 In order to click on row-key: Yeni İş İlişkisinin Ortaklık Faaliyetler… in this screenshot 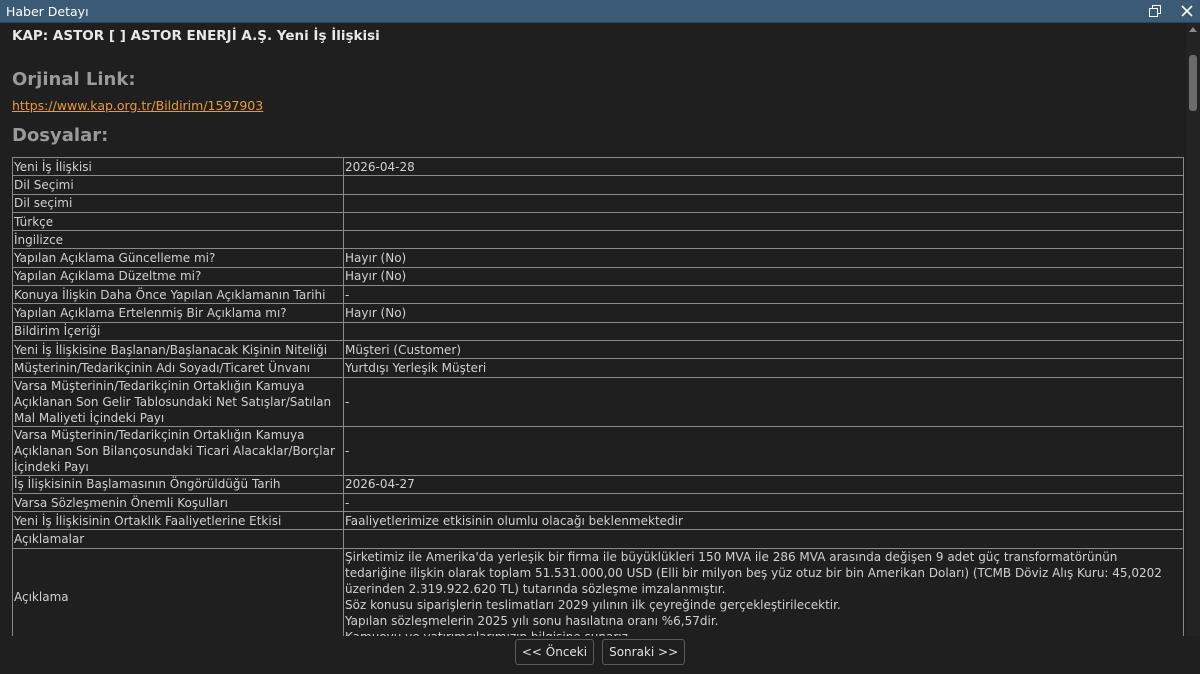, I will do `click(178, 521)`.